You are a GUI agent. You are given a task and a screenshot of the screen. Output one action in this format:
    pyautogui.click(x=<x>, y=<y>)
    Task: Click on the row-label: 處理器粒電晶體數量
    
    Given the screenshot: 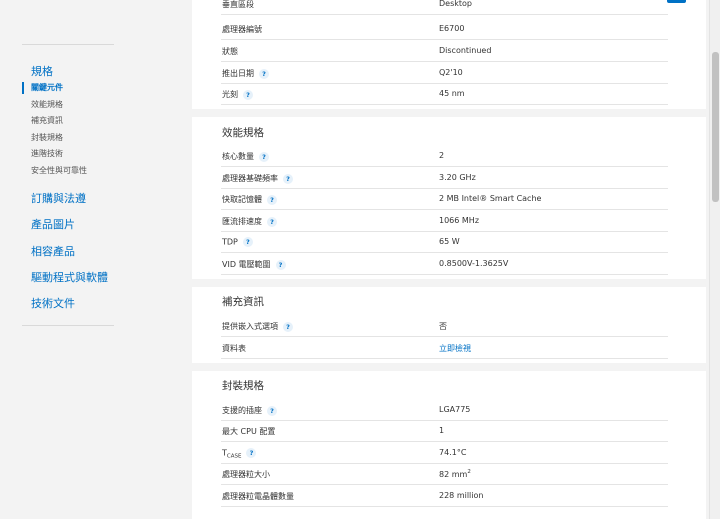 What is the action you would take?
    pyautogui.click(x=258, y=496)
    